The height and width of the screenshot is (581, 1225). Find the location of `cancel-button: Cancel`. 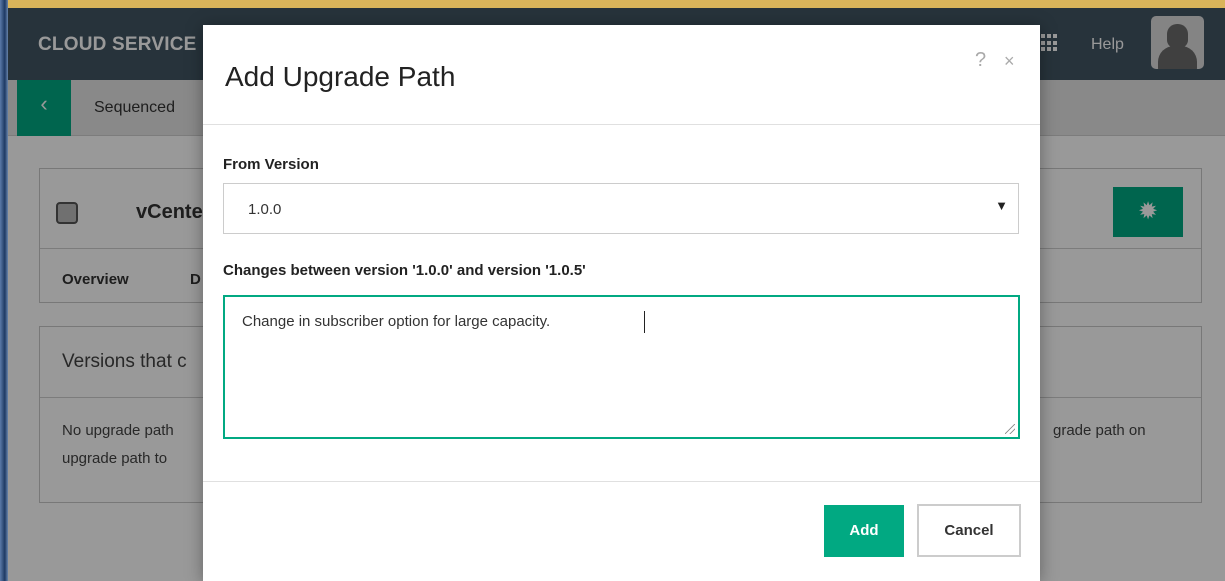

cancel-button: Cancel is located at coordinates (969, 530).